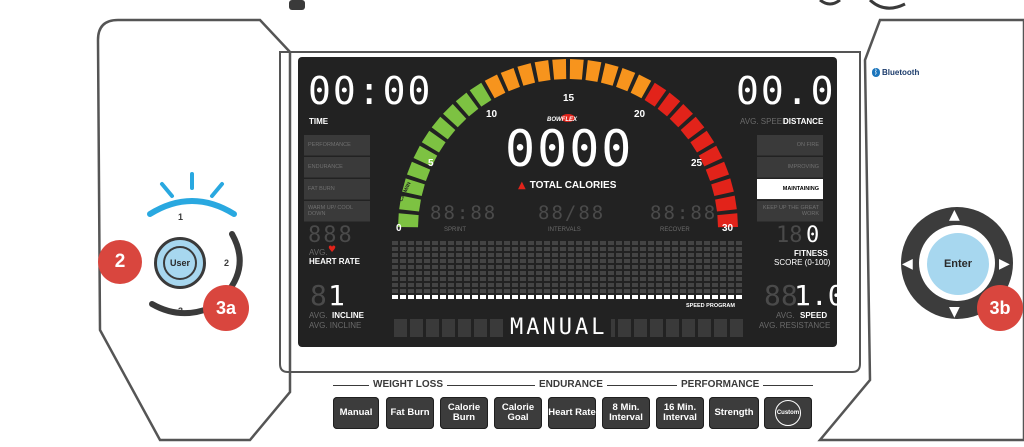 Image resolution: width=1024 pixels, height=447 pixels. What do you see at coordinates (785, 315) in the screenshot?
I see `avg-speed-prefix: AVG.` at bounding box center [785, 315].